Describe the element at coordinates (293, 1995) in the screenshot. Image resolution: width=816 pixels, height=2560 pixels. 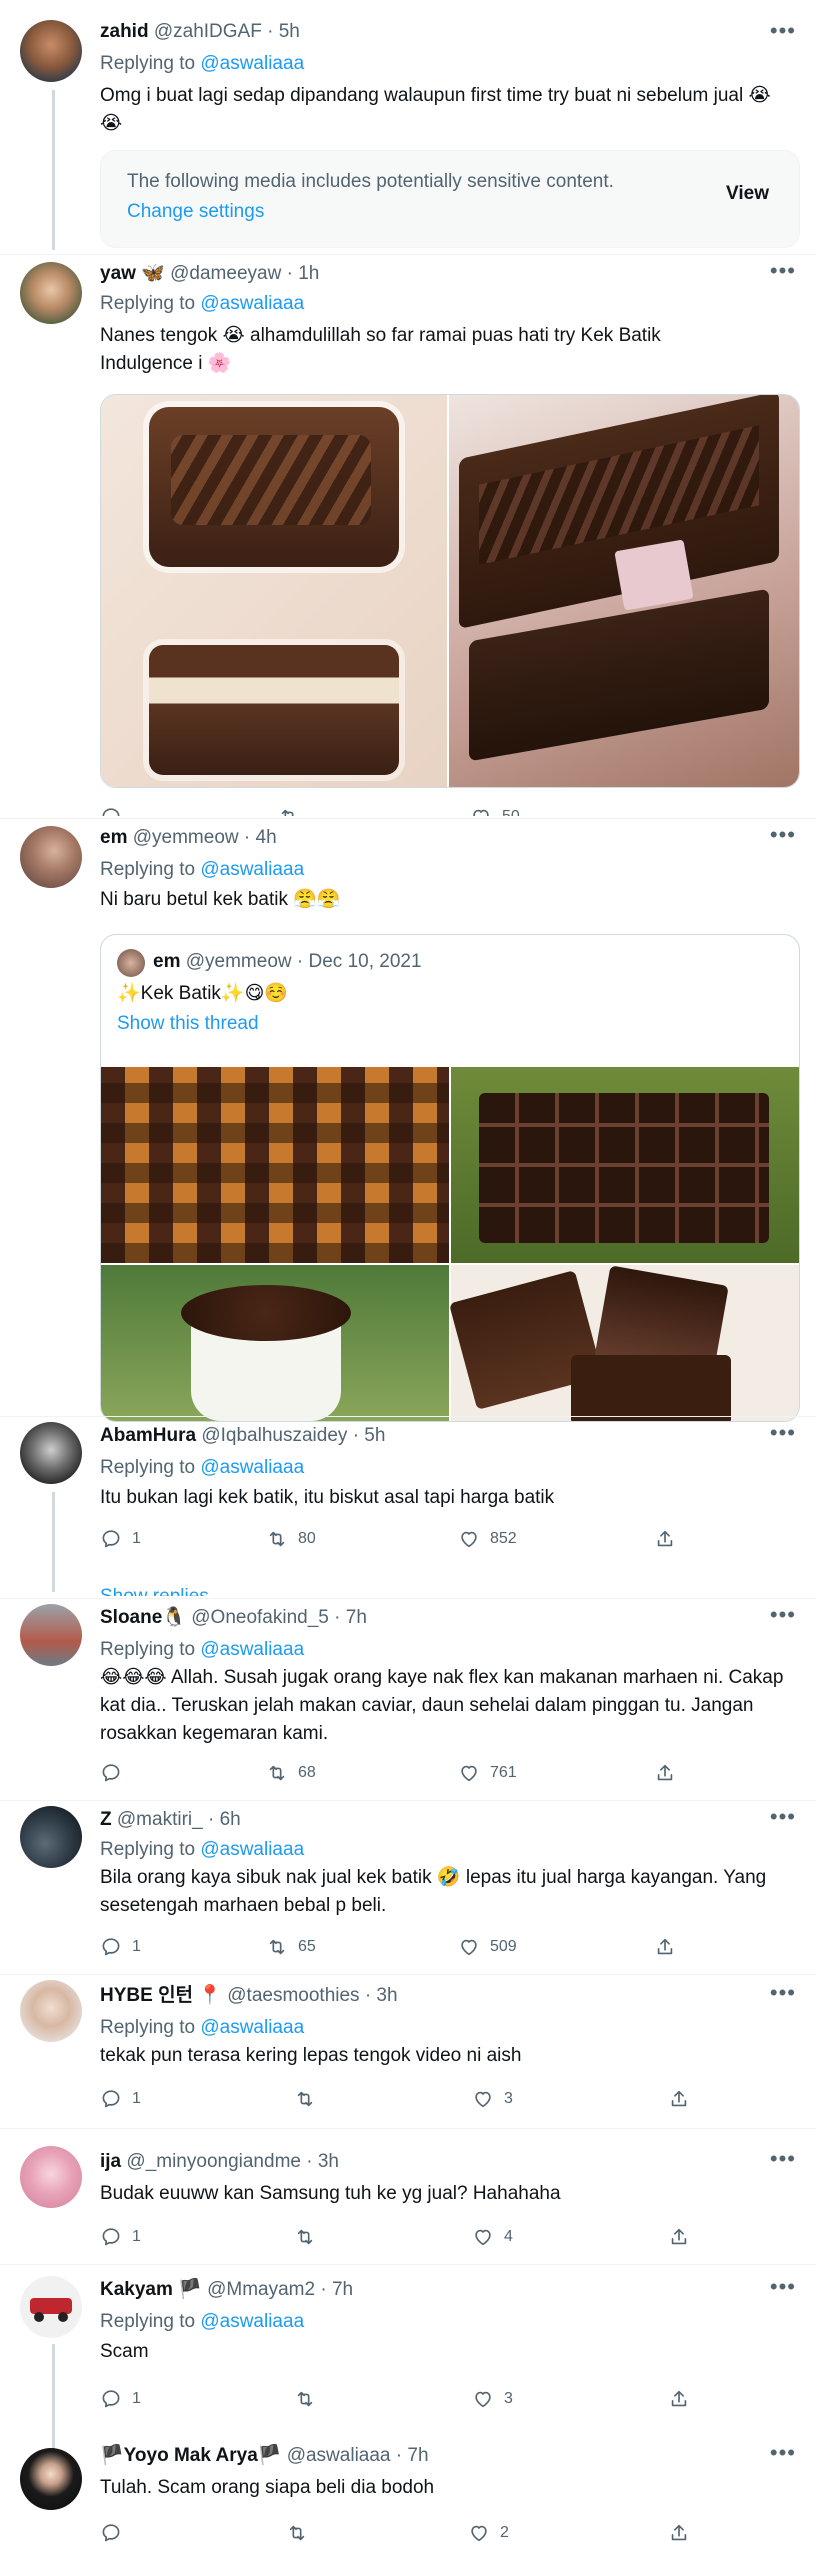
I see `handle: @taesmoothies` at that location.